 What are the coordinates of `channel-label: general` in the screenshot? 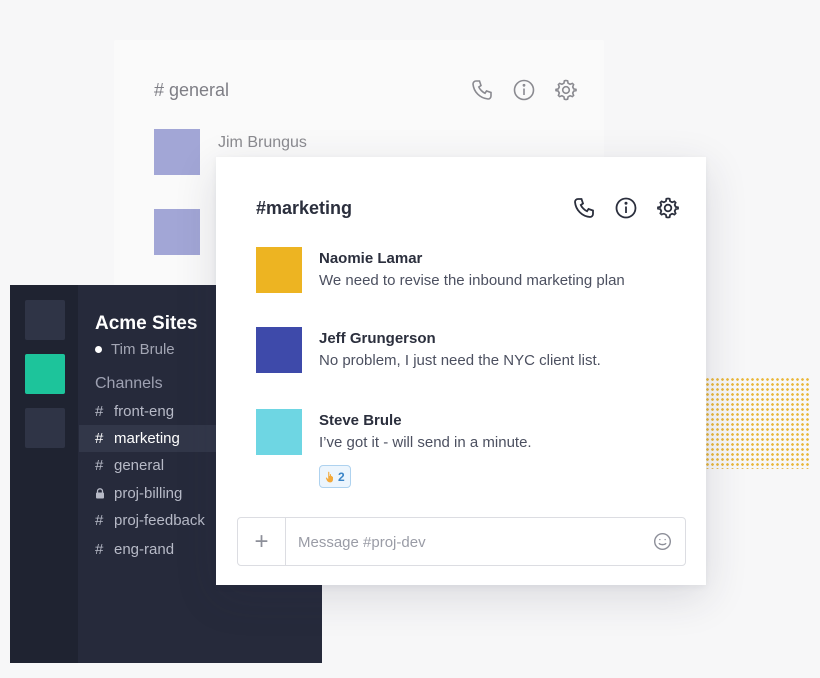 It's located at (139, 465).